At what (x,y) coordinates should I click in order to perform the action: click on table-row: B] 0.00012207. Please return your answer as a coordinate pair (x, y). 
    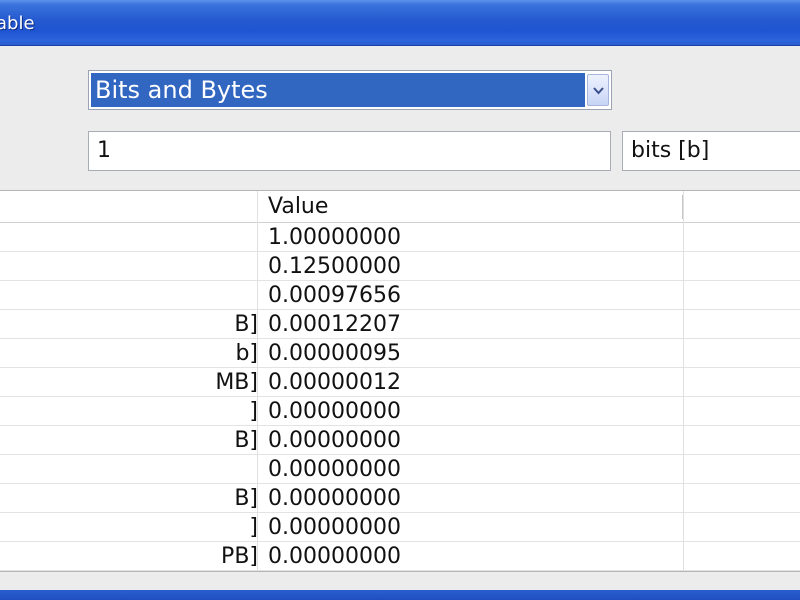
    Looking at the image, I should click on (400, 324).